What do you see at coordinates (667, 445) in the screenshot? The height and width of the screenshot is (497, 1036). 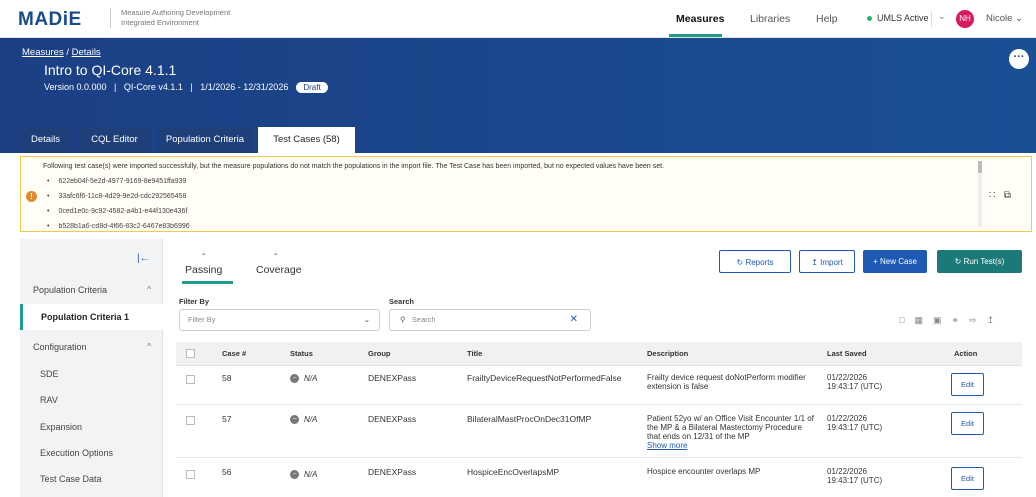 I see `show-more-link: Show more` at bounding box center [667, 445].